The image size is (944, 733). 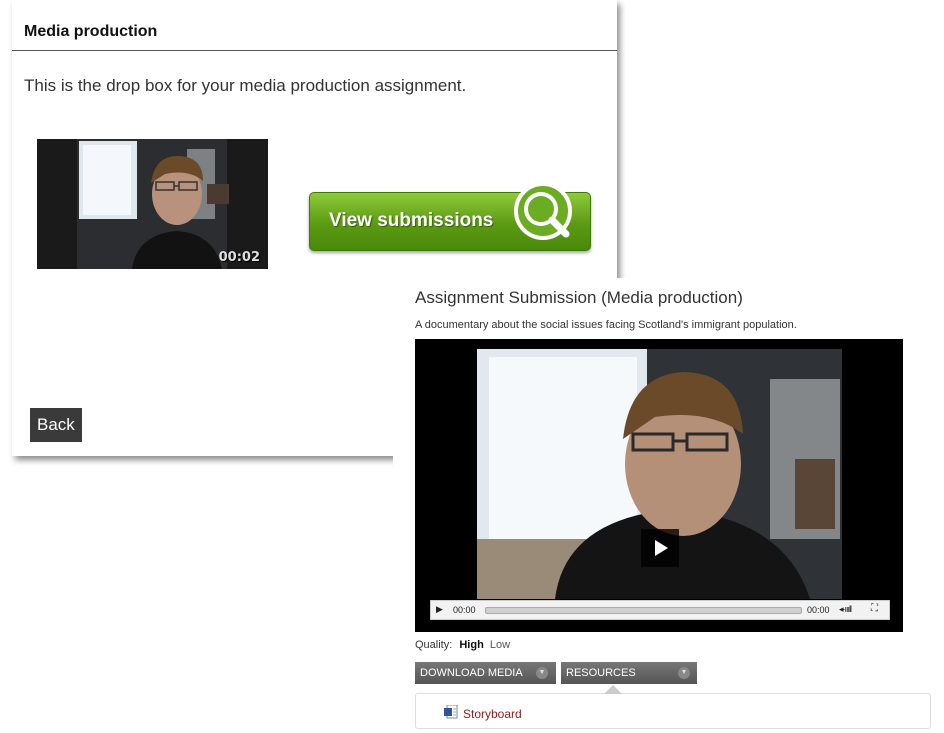 I want to click on resources-list: Storyboard, so click(x=673, y=707).